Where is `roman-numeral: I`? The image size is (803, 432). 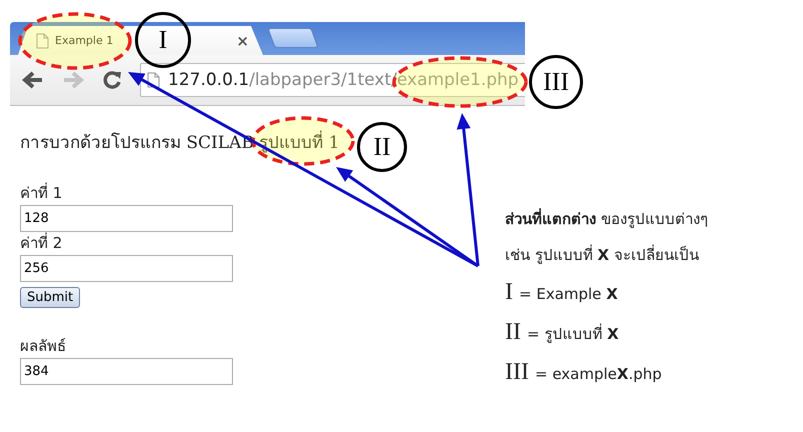
roman-numeral: I is located at coordinates (509, 292).